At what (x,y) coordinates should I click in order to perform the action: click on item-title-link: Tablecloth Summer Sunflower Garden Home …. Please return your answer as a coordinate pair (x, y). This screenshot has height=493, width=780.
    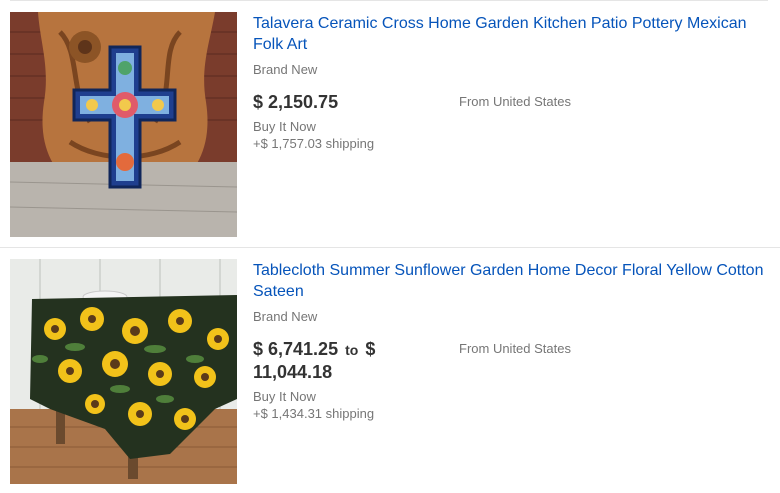
    Looking at the image, I should click on (513, 281).